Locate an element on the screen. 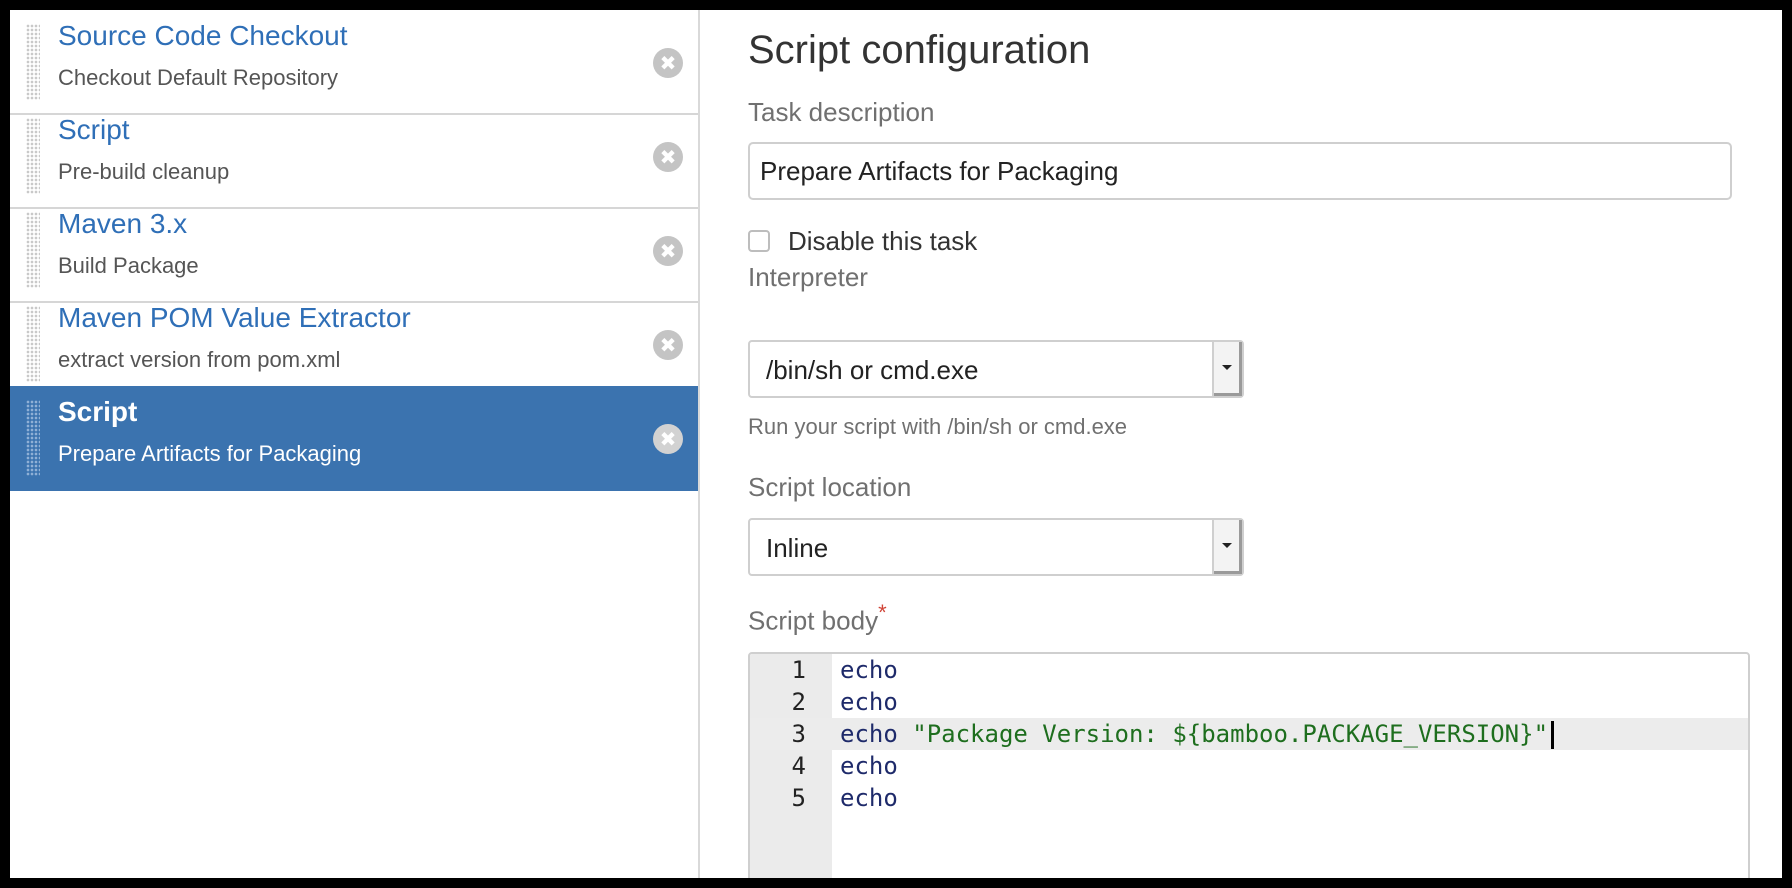 This screenshot has height=888, width=1792. script-location-label: Script location is located at coordinates (830, 487).